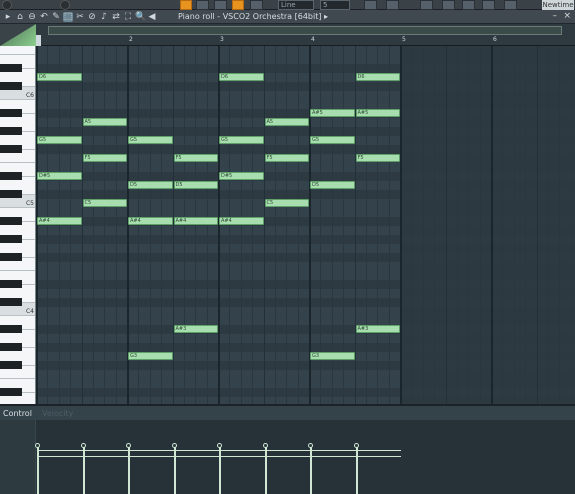 This screenshot has height=494, width=575. What do you see at coordinates (116, 17) in the screenshot?
I see `slide-icon: ⇄` at bounding box center [116, 17].